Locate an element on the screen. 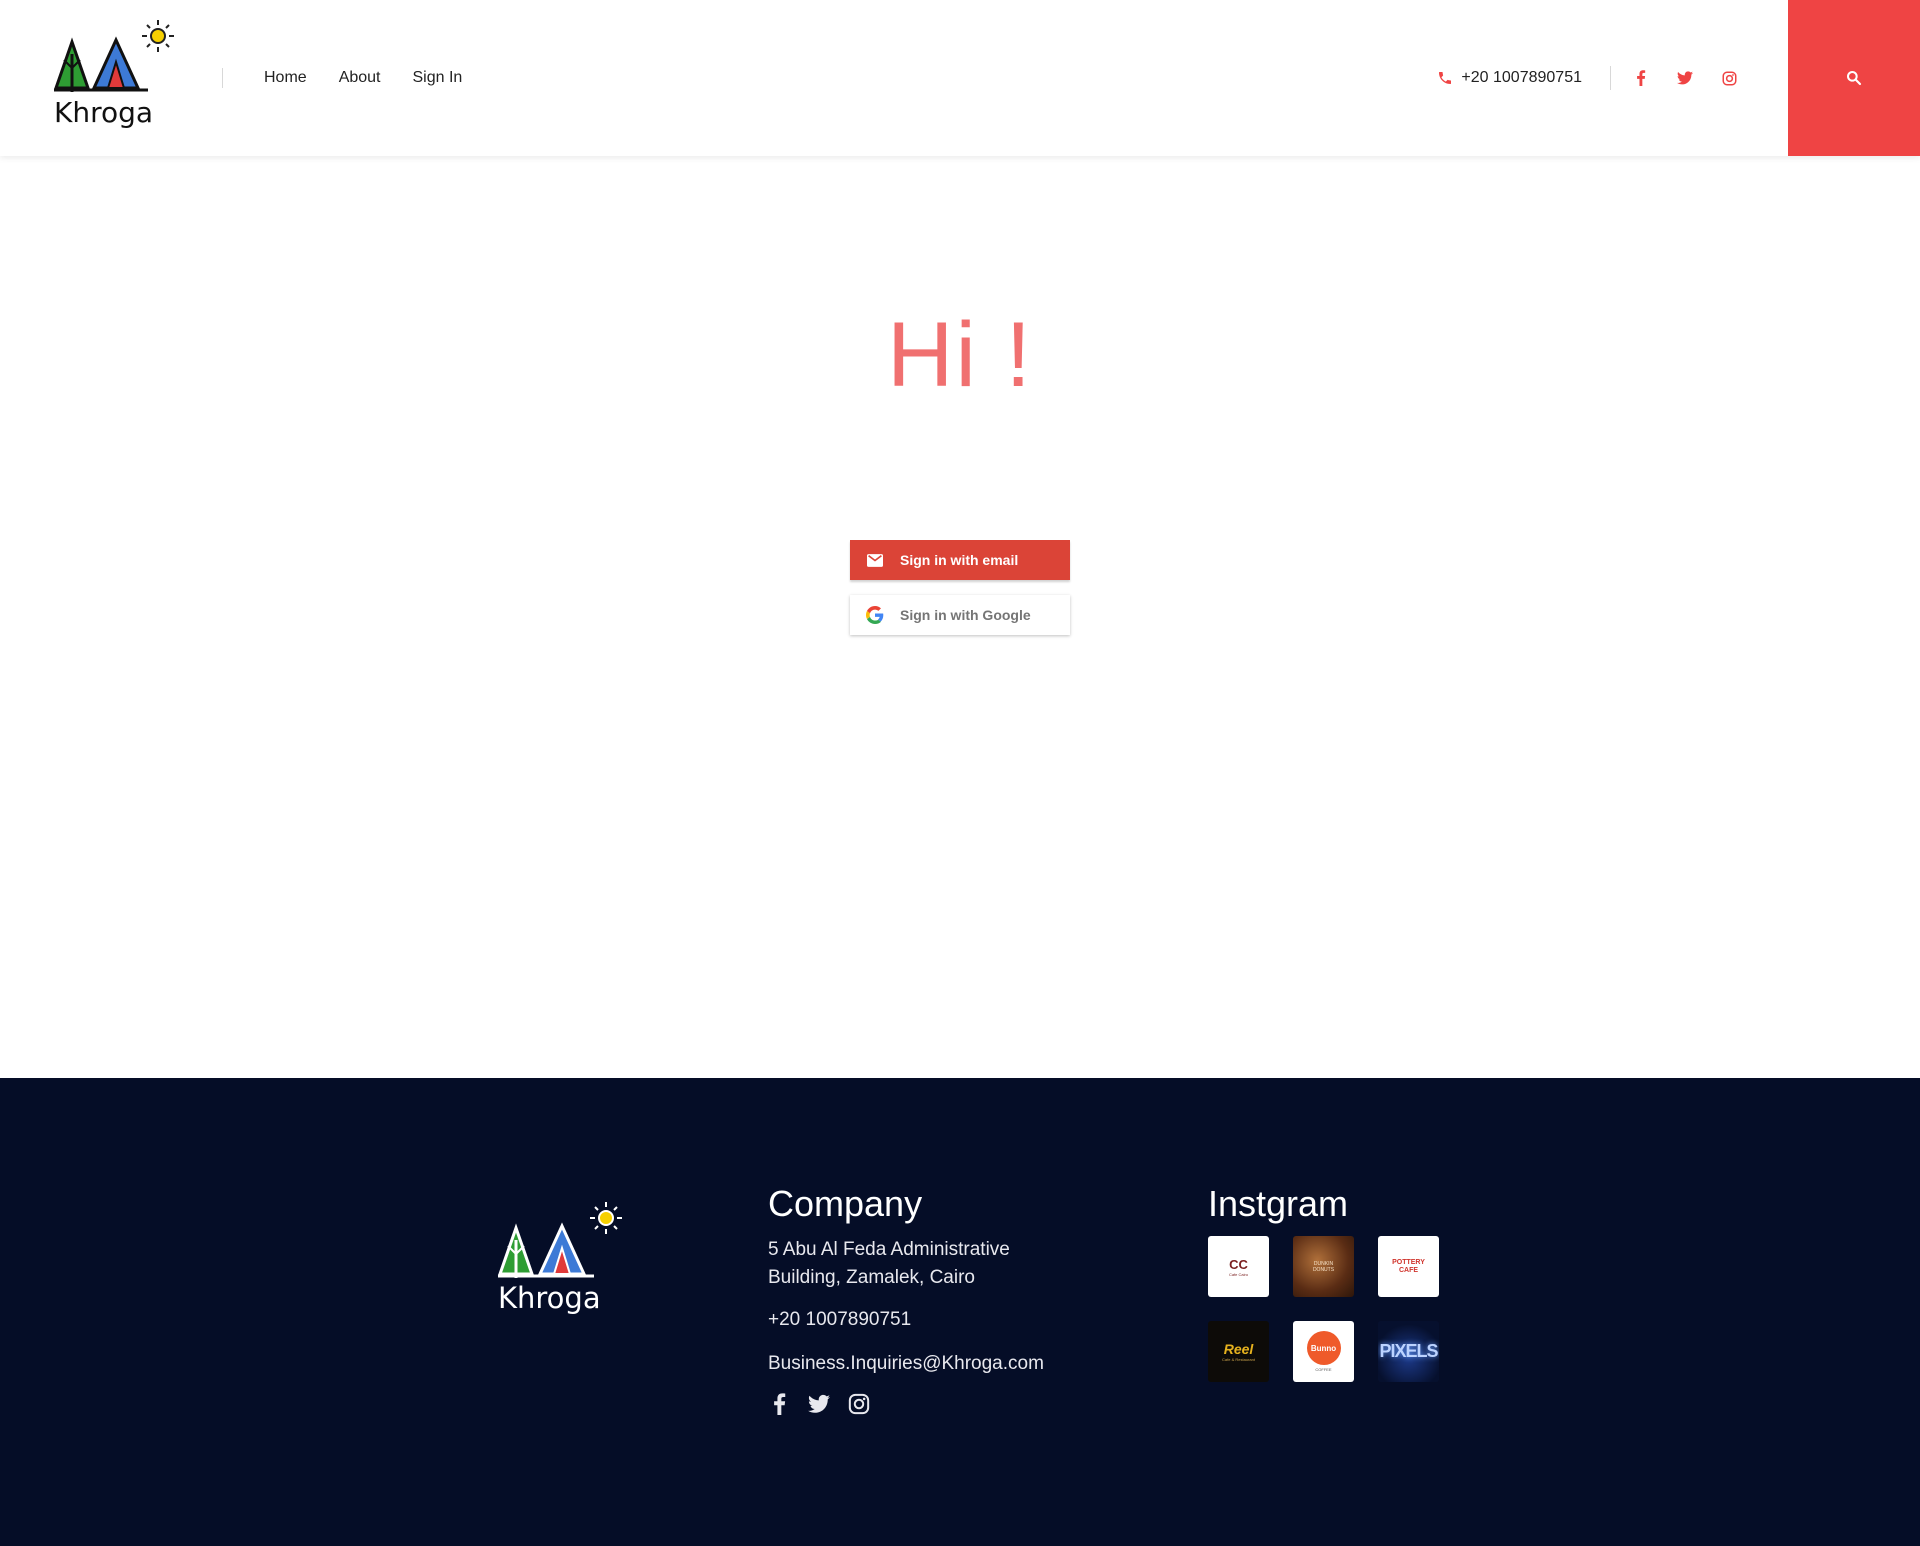  phone-icon is located at coordinates (1445, 78).